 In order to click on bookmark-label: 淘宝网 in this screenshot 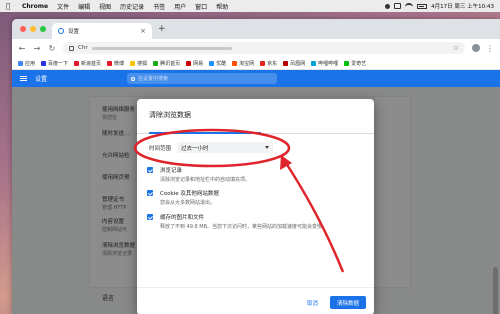, I will do `click(247, 63)`.